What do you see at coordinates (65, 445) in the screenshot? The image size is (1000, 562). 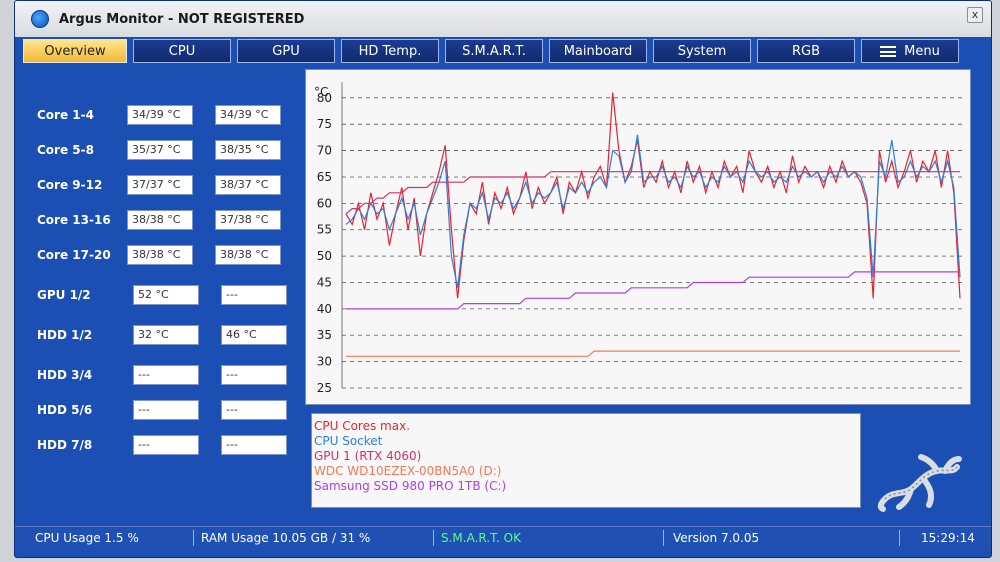 I see `sensor-label: HDD 7/8` at bounding box center [65, 445].